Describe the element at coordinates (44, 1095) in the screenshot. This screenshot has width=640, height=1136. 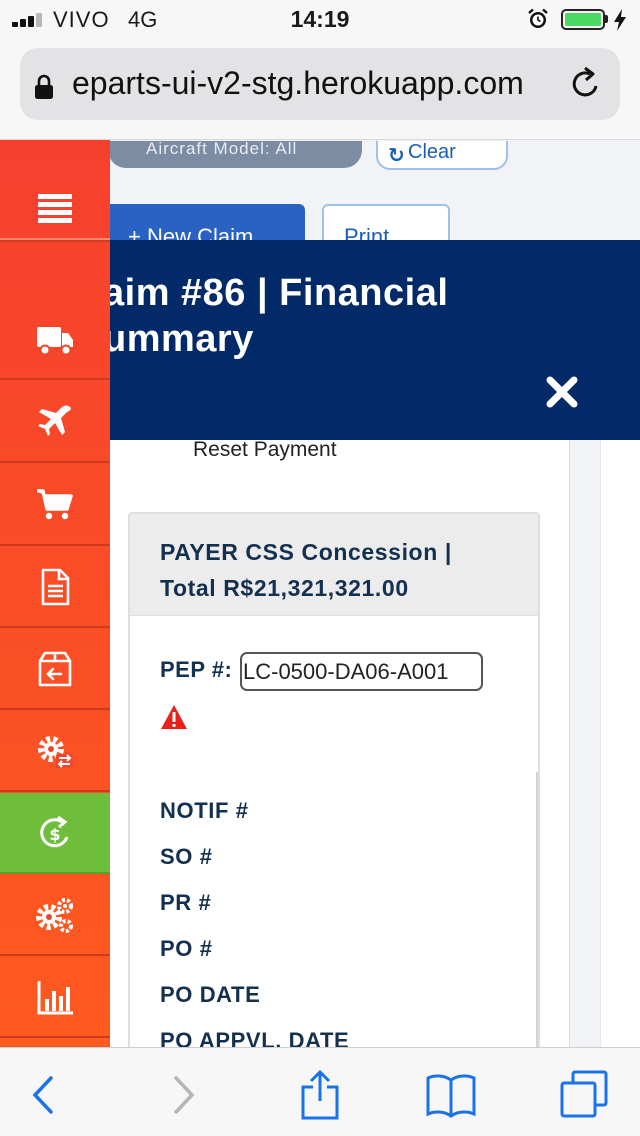
I see `back-icon` at that location.